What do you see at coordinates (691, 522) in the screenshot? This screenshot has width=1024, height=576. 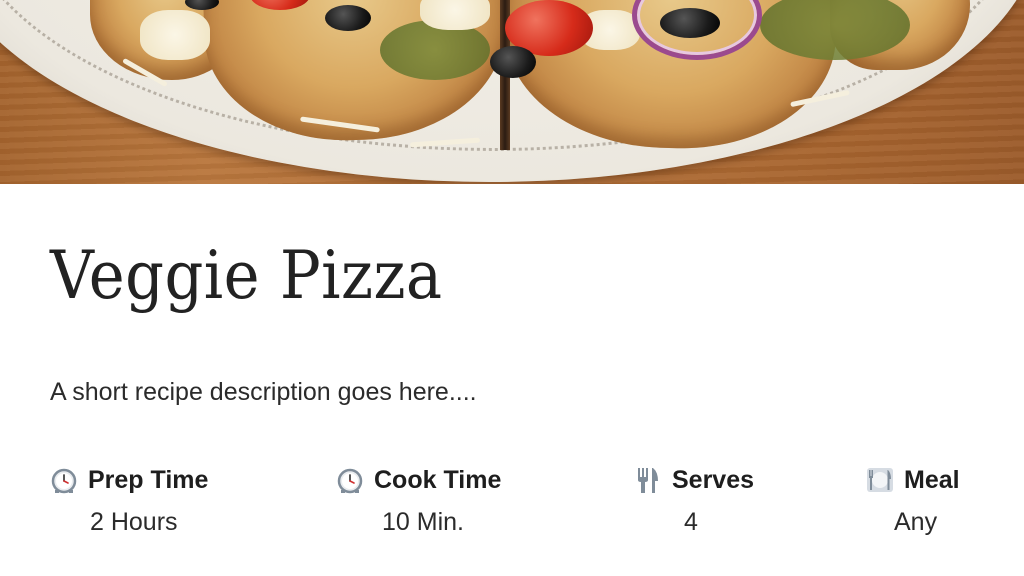 I see `serves-value: 4` at bounding box center [691, 522].